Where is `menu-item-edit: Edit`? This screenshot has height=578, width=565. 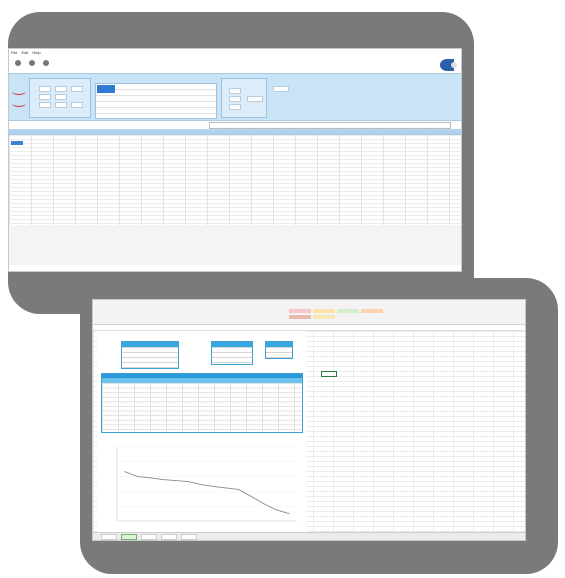 menu-item-edit: Edit is located at coordinates (24, 53).